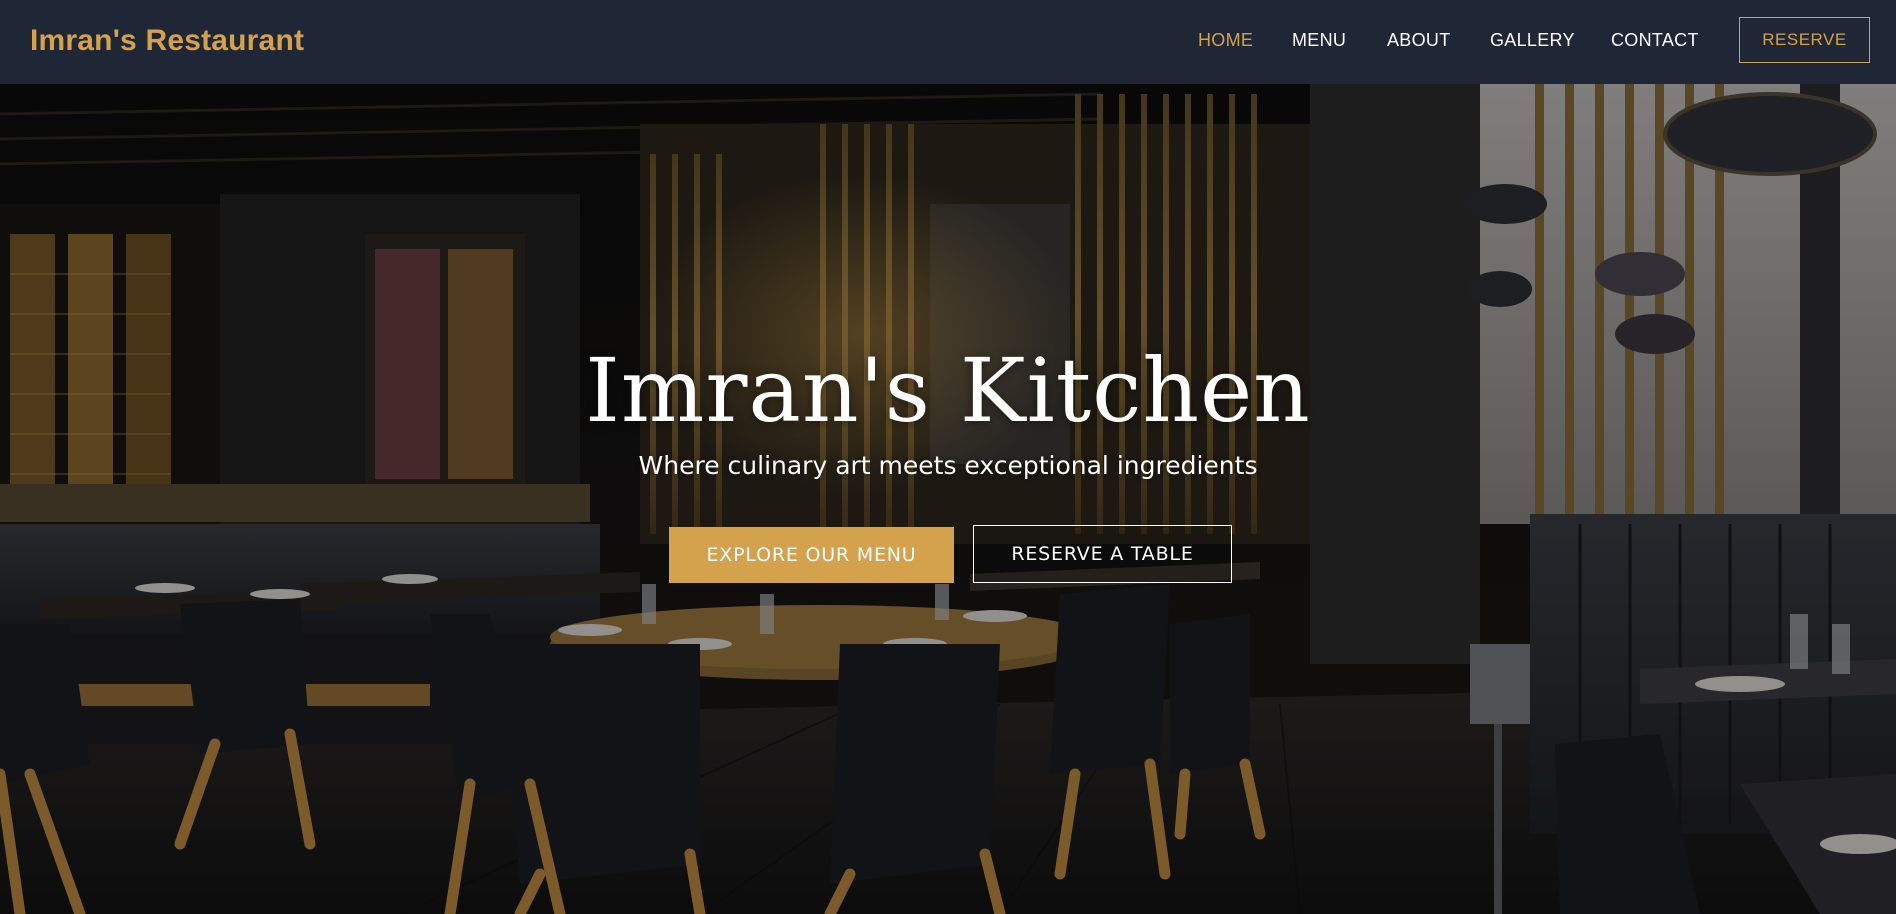 This screenshot has width=1896, height=914. What do you see at coordinates (948, 390) in the screenshot?
I see `hero-title: Imran's Kitchen` at bounding box center [948, 390].